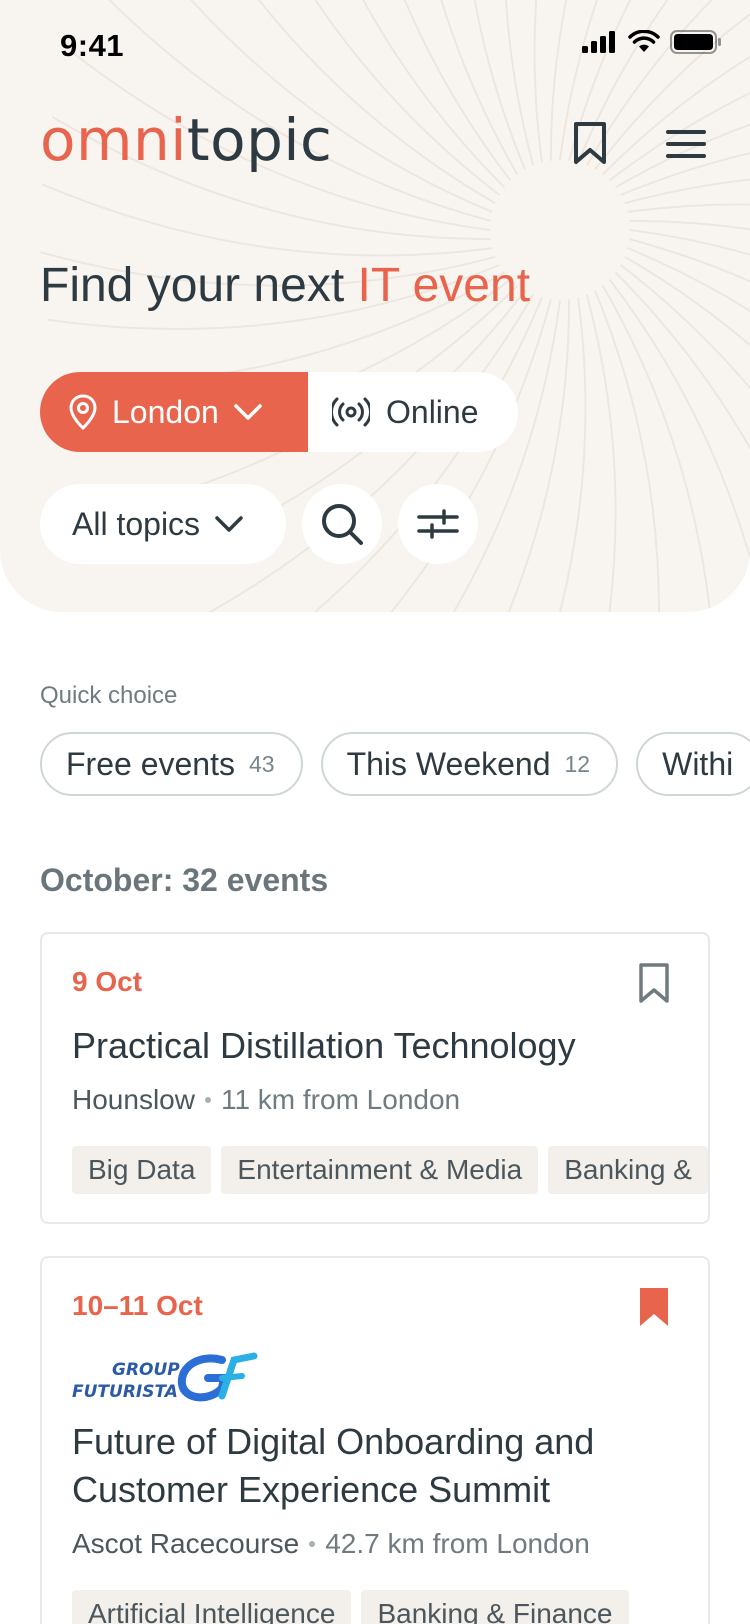 The image size is (750, 1624). What do you see at coordinates (351, 412) in the screenshot?
I see `broadcast-icon` at bounding box center [351, 412].